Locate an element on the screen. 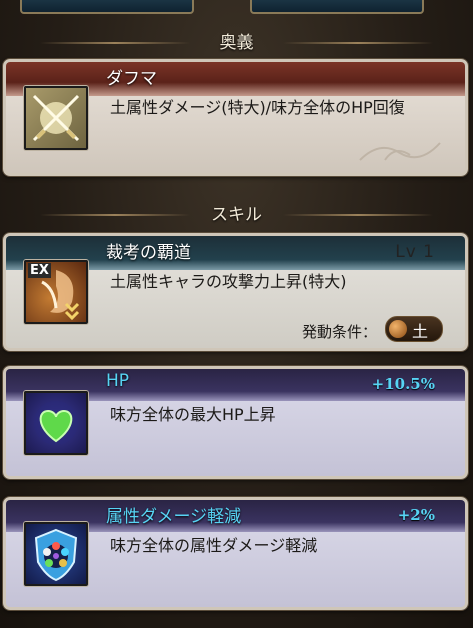 This screenshot has width=473, height=628. shield-orbs-icon is located at coordinates (56, 554).